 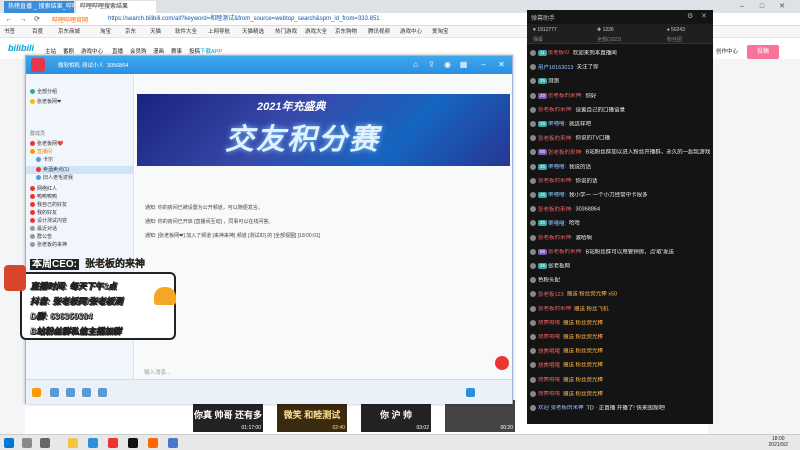 What do you see at coordinates (50, 51) in the screenshot?
I see `bili-nav-item: 主站` at bounding box center [50, 51].